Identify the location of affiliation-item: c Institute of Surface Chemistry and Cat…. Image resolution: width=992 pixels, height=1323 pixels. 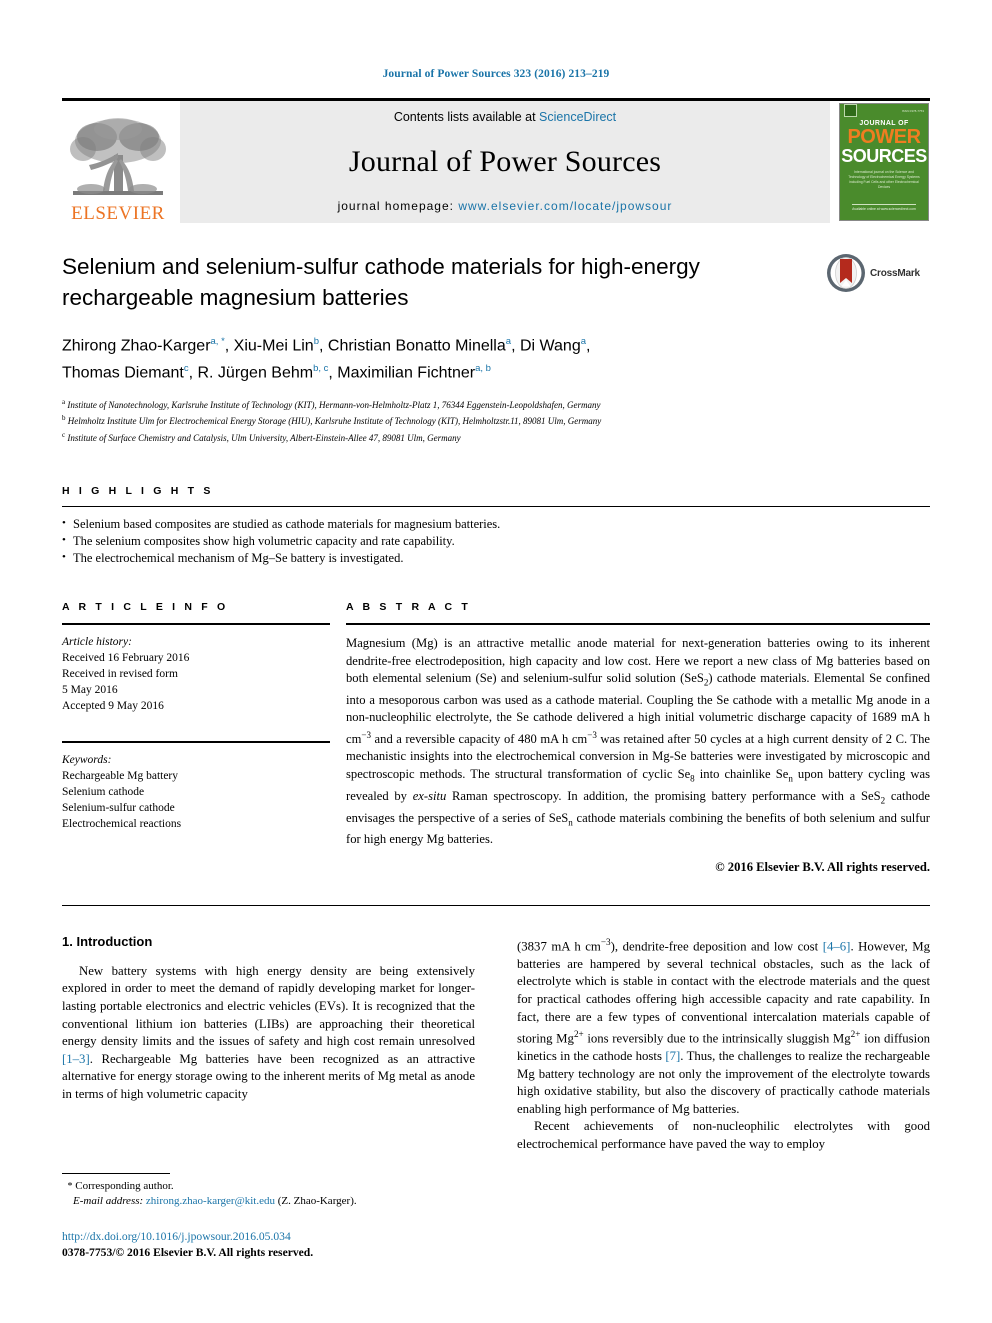
(438, 437).